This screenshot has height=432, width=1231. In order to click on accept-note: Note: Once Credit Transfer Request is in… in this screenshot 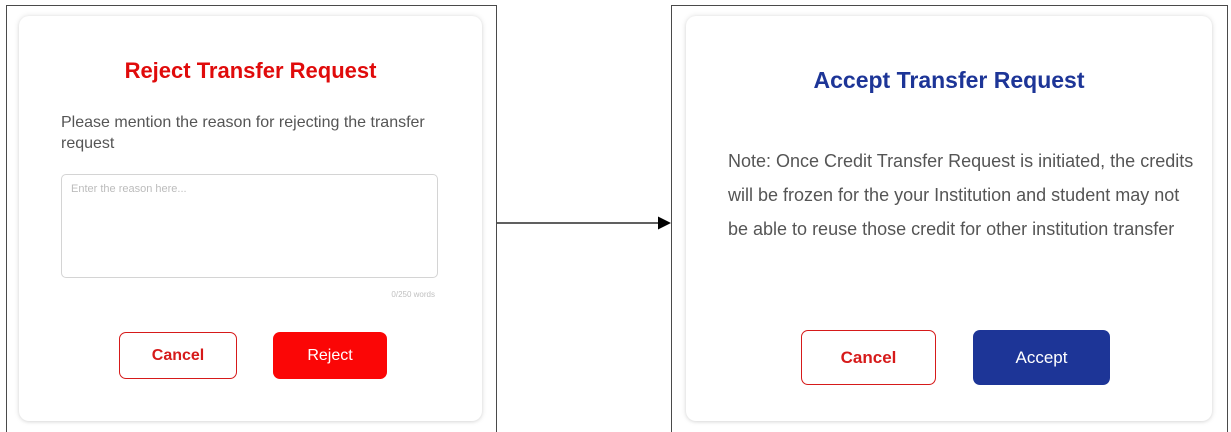, I will do `click(961, 195)`.